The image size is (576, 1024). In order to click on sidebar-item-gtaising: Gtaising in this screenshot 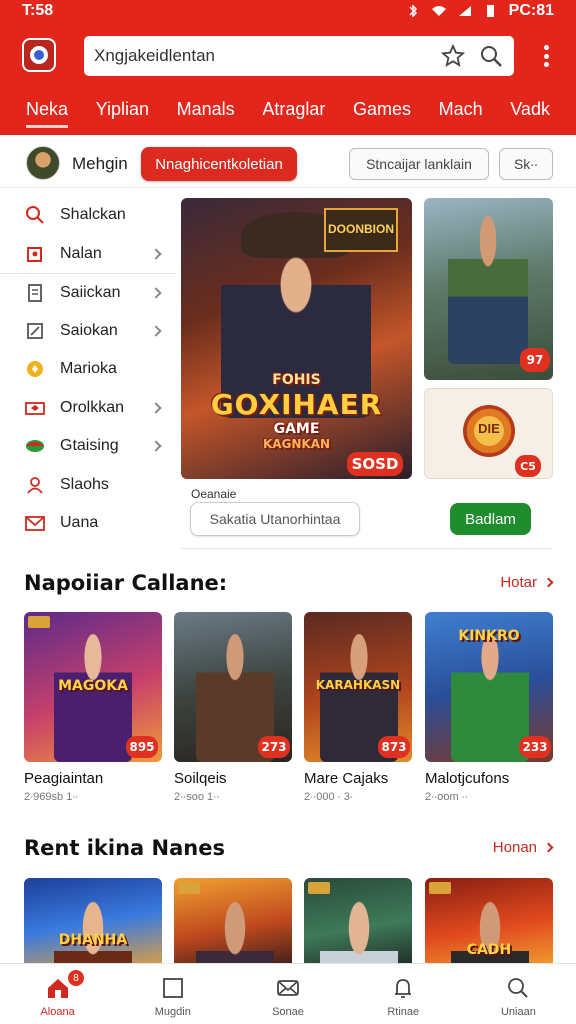, I will do `click(88, 446)`.